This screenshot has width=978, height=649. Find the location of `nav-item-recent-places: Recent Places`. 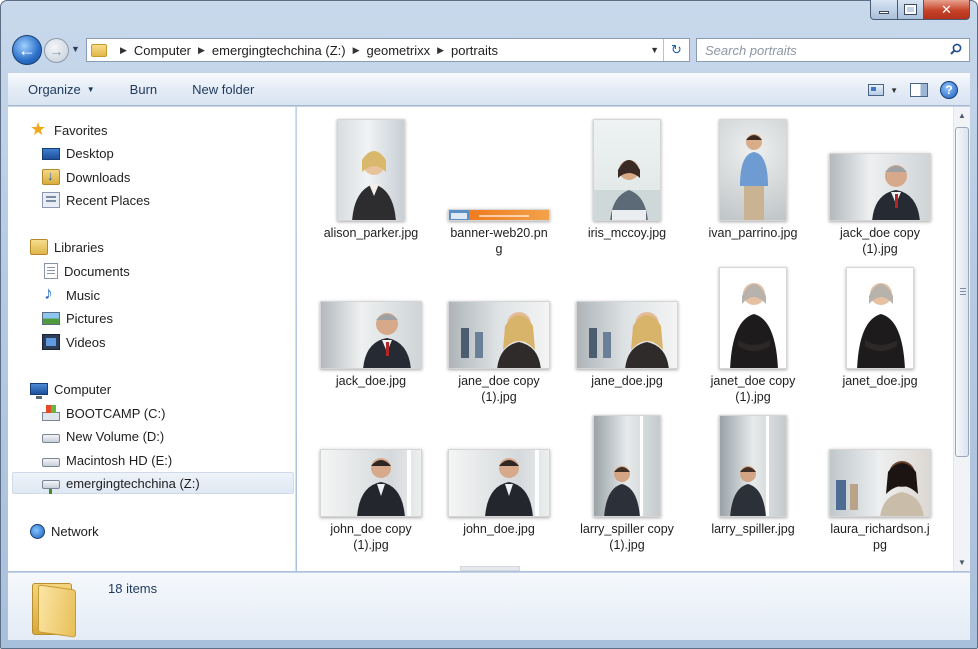

nav-item-recent-places: Recent Places is located at coordinates (96, 200).